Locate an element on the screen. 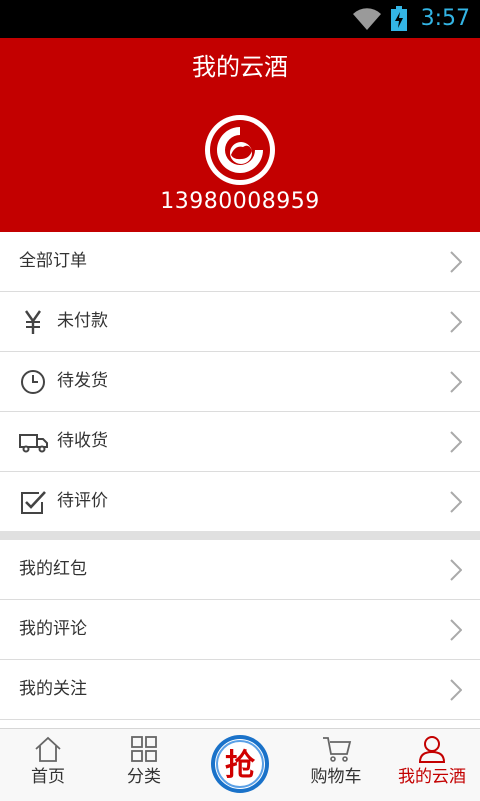 The height and width of the screenshot is (801, 480). phone-number: 13980008959 is located at coordinates (240, 201).